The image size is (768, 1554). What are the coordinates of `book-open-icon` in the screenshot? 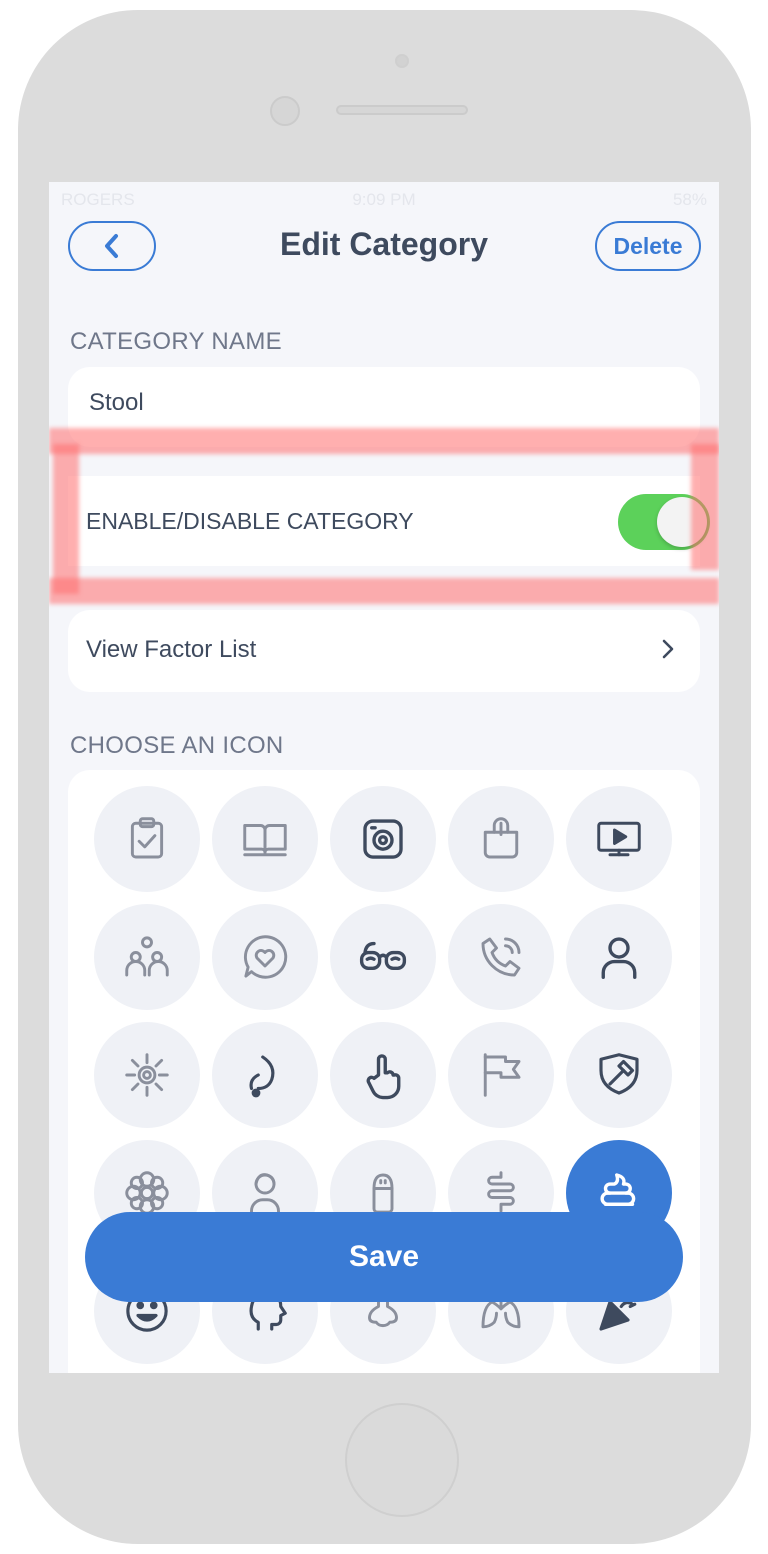 It's located at (265, 840).